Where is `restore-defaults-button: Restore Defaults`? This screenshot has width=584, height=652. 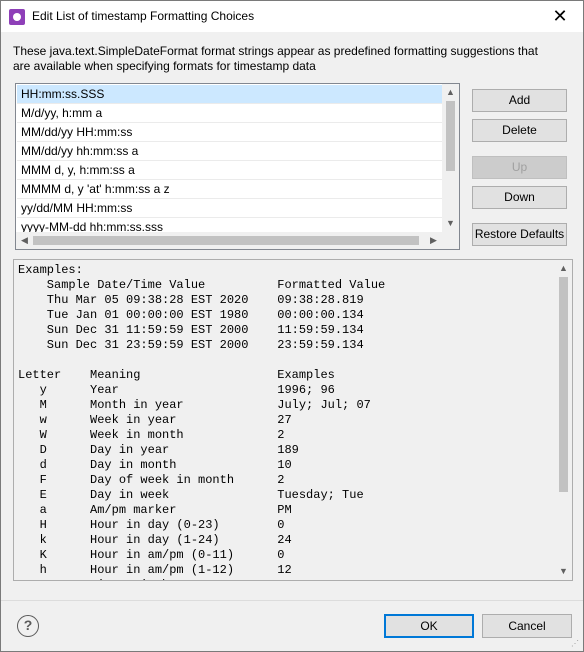
restore-defaults-button: Restore Defaults is located at coordinates (519, 234).